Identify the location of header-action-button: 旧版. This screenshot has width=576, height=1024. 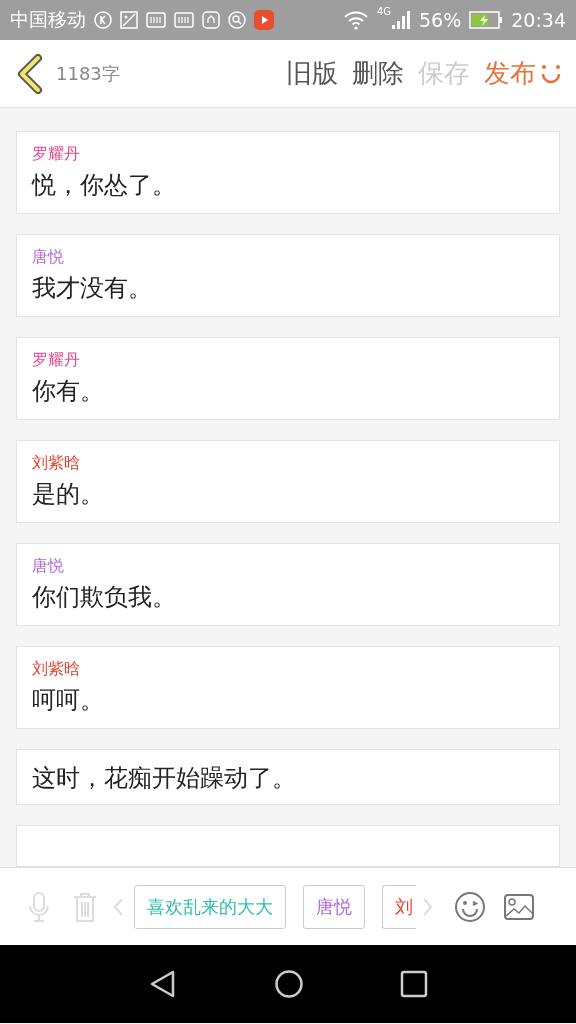
(305, 73).